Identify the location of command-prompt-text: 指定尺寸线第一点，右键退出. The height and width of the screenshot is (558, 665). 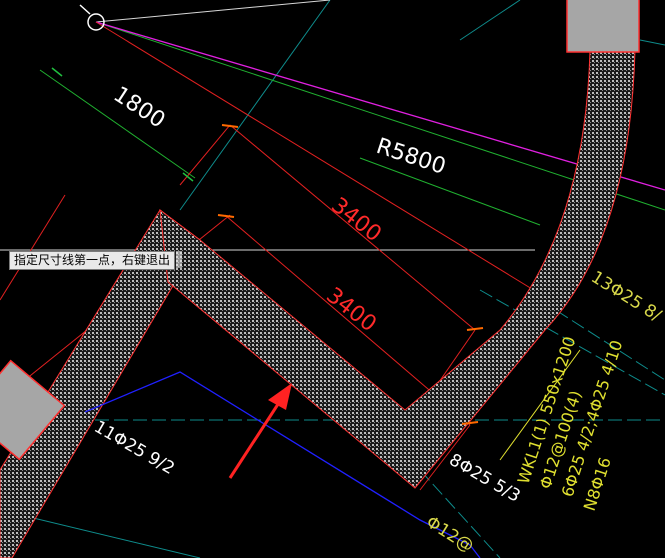
(92, 260).